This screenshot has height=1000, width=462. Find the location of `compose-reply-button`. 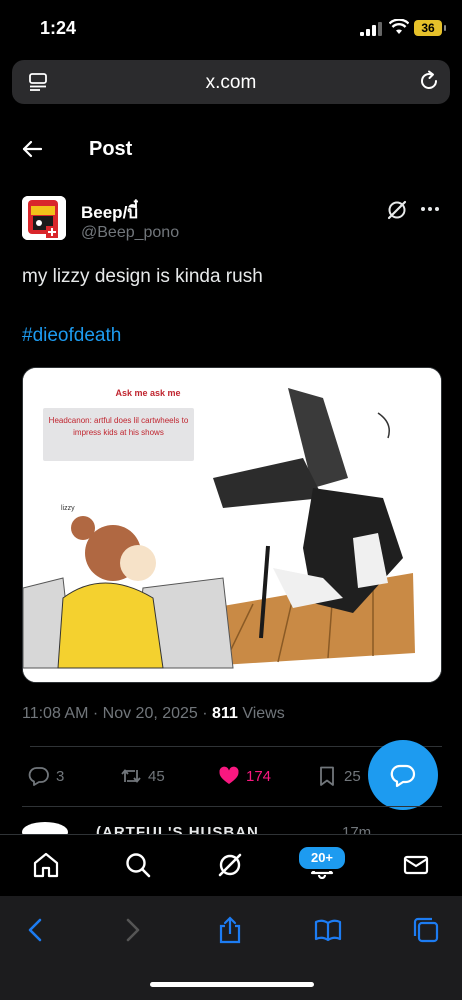

compose-reply-button is located at coordinates (403, 775).